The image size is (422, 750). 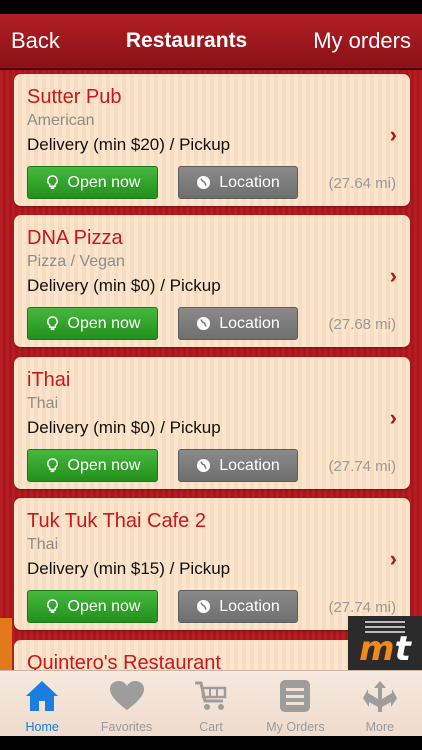 What do you see at coordinates (186, 40) in the screenshot?
I see `page-title: Restaurants` at bounding box center [186, 40].